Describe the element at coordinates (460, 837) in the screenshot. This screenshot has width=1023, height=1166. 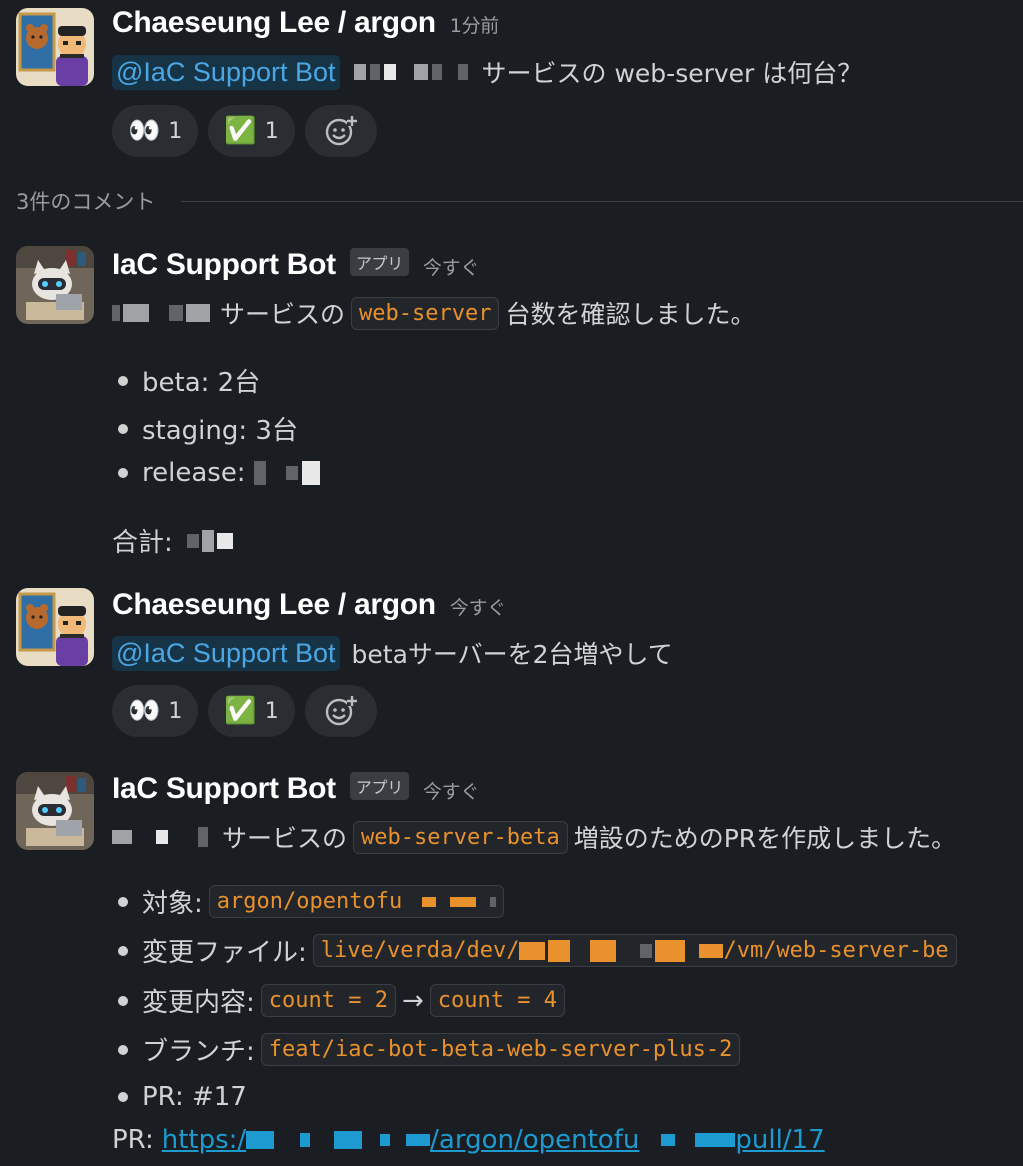
I see `inline-code: web-server-beta` at that location.